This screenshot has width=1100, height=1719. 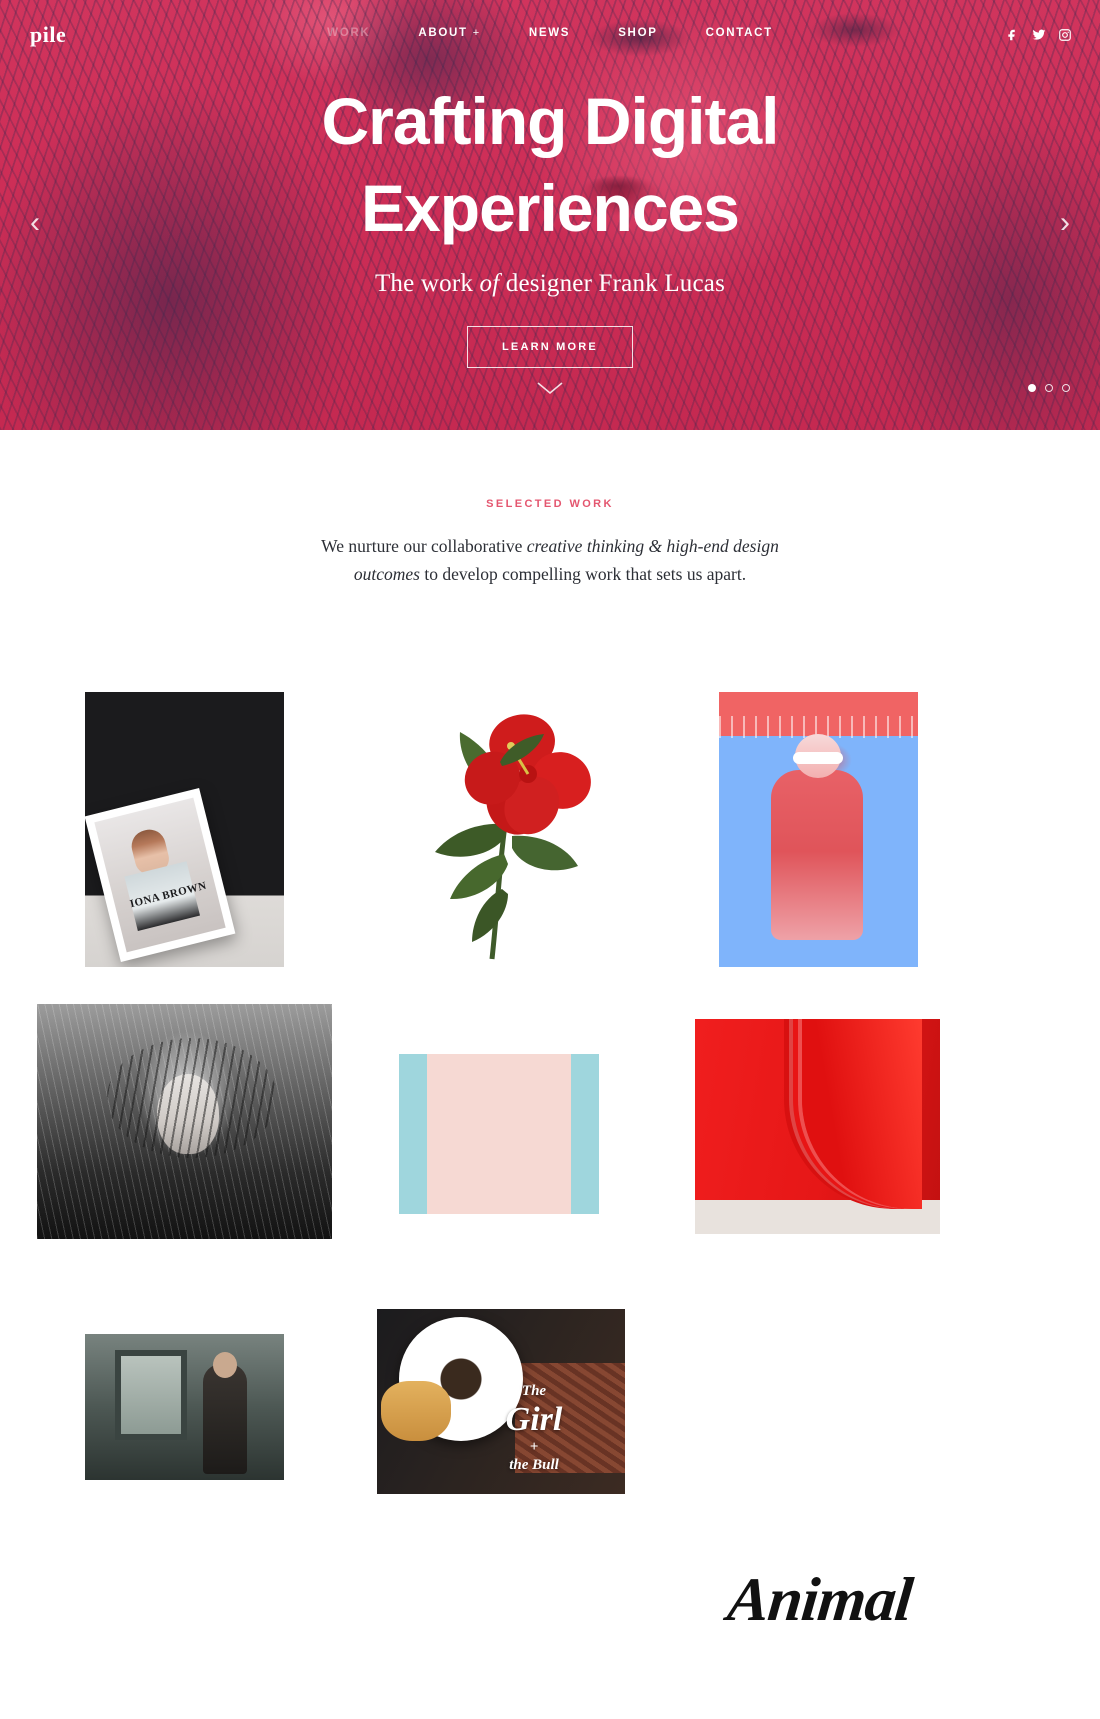 What do you see at coordinates (1013, 35) in the screenshot?
I see `facebook-icon` at bounding box center [1013, 35].